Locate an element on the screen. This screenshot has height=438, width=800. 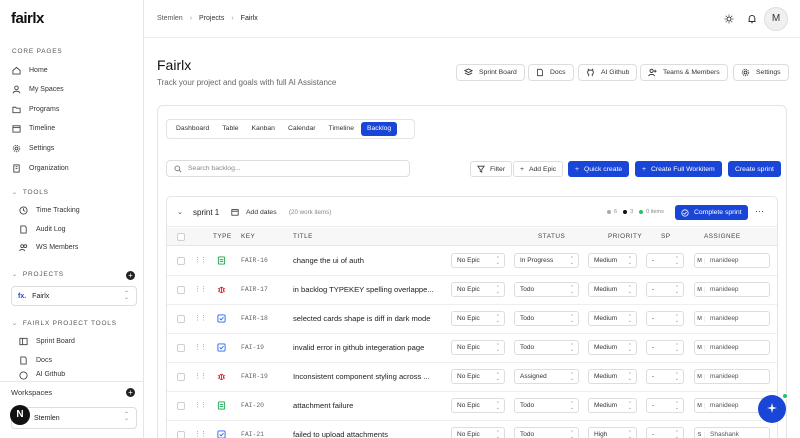
user-avatar: M is located at coordinates (776, 19).